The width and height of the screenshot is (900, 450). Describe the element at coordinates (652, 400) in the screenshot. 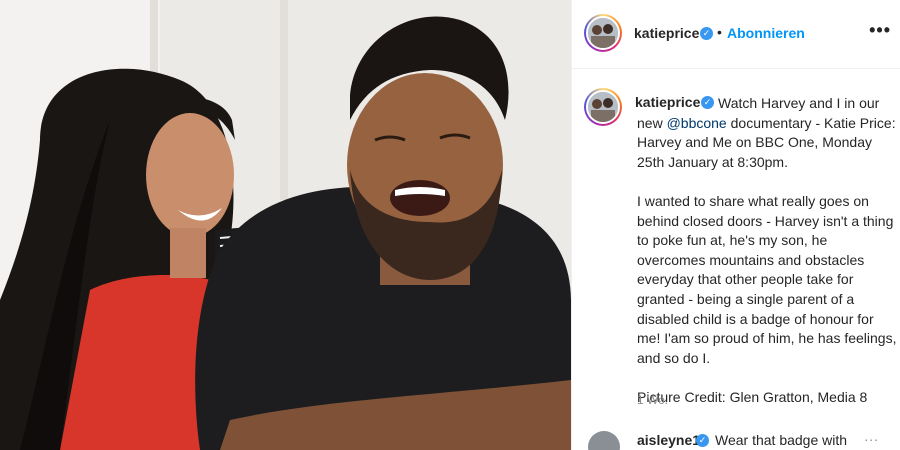

I see `post-timestamp: 1 Wo.` at that location.